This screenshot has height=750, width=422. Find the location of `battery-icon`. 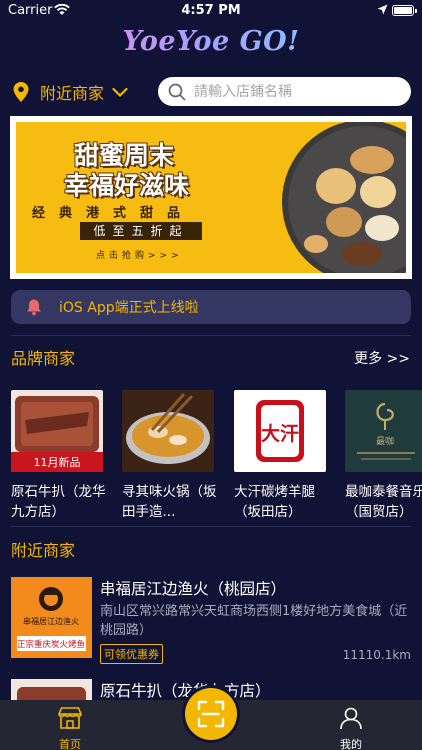

battery-icon is located at coordinates (404, 10).